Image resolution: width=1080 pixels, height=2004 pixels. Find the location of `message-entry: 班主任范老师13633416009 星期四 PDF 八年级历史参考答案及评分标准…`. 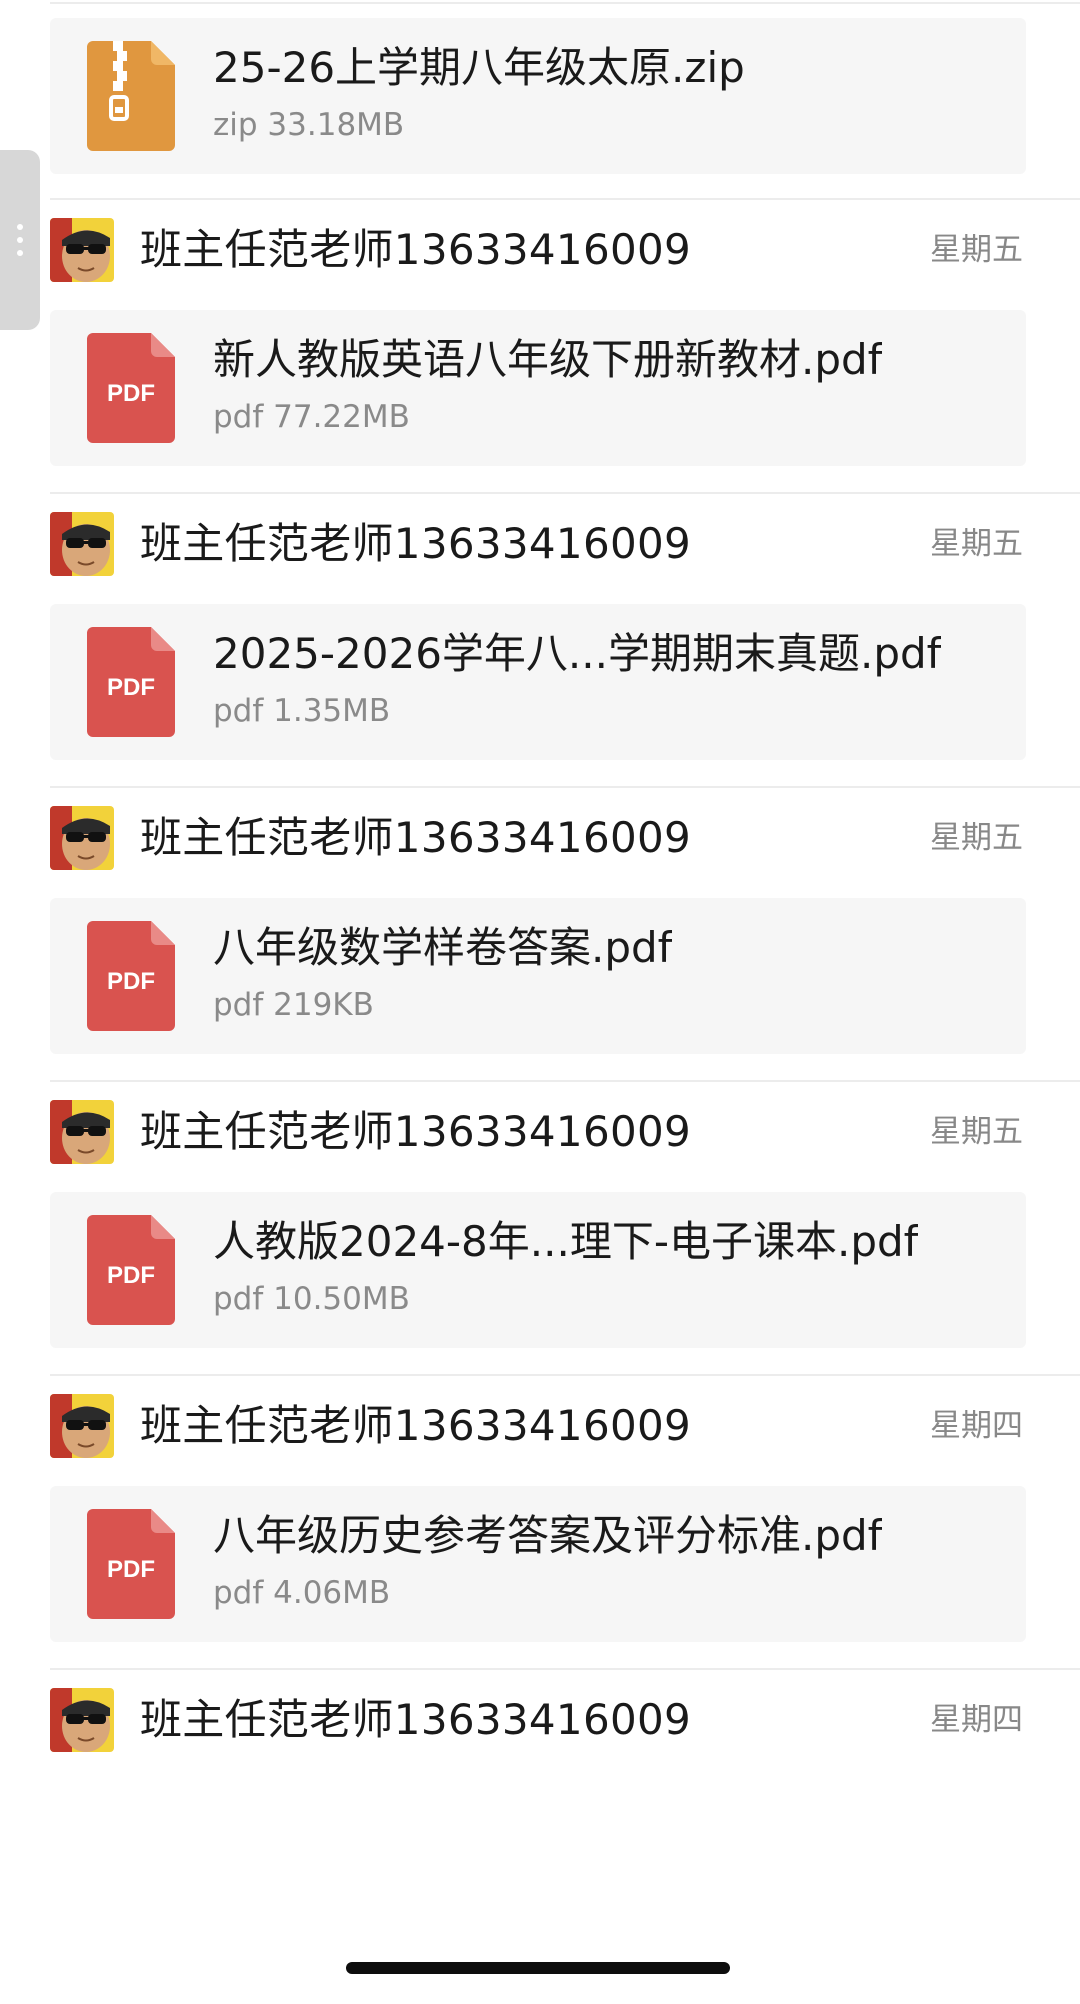

message-entry: 班主任范老师13633416009 星期四 PDF 八年级历史参考答案及评分标准… is located at coordinates (540, 1524).